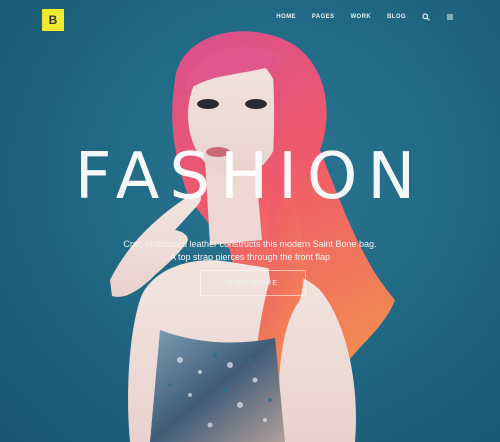 This screenshot has height=442, width=500. I want to click on hero-headline: FASHION, so click(250, 177).